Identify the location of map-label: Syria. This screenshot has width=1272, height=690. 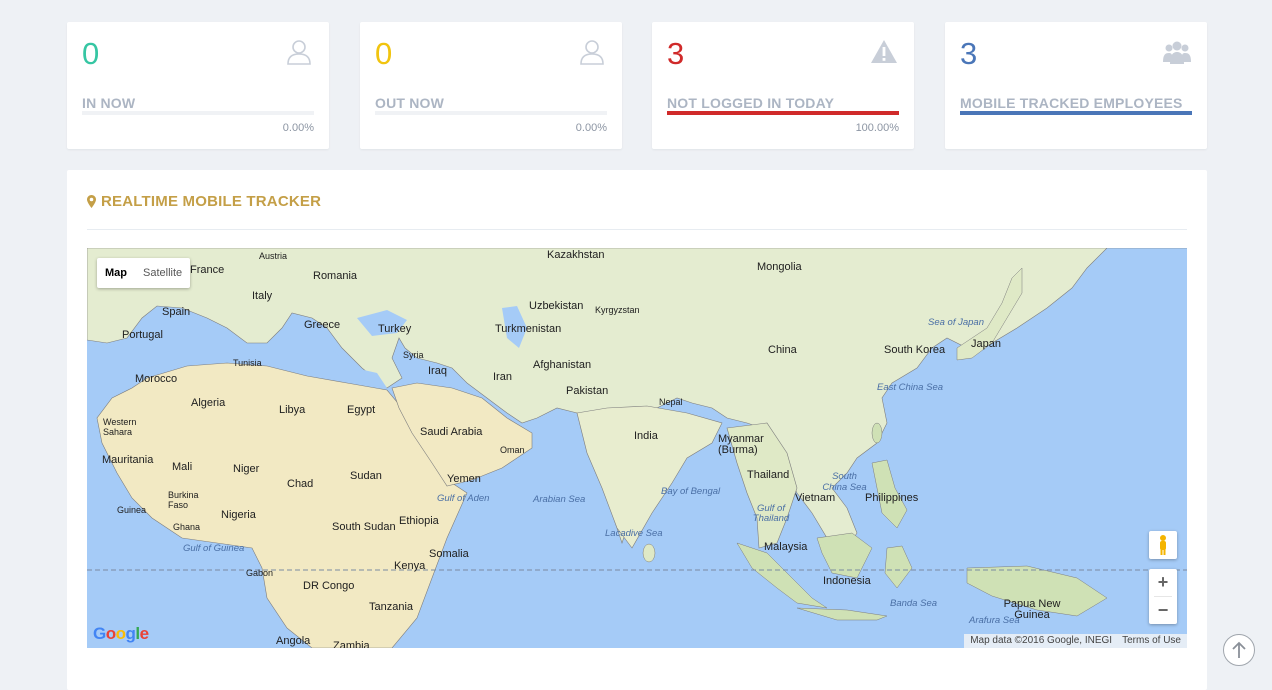
(413, 355).